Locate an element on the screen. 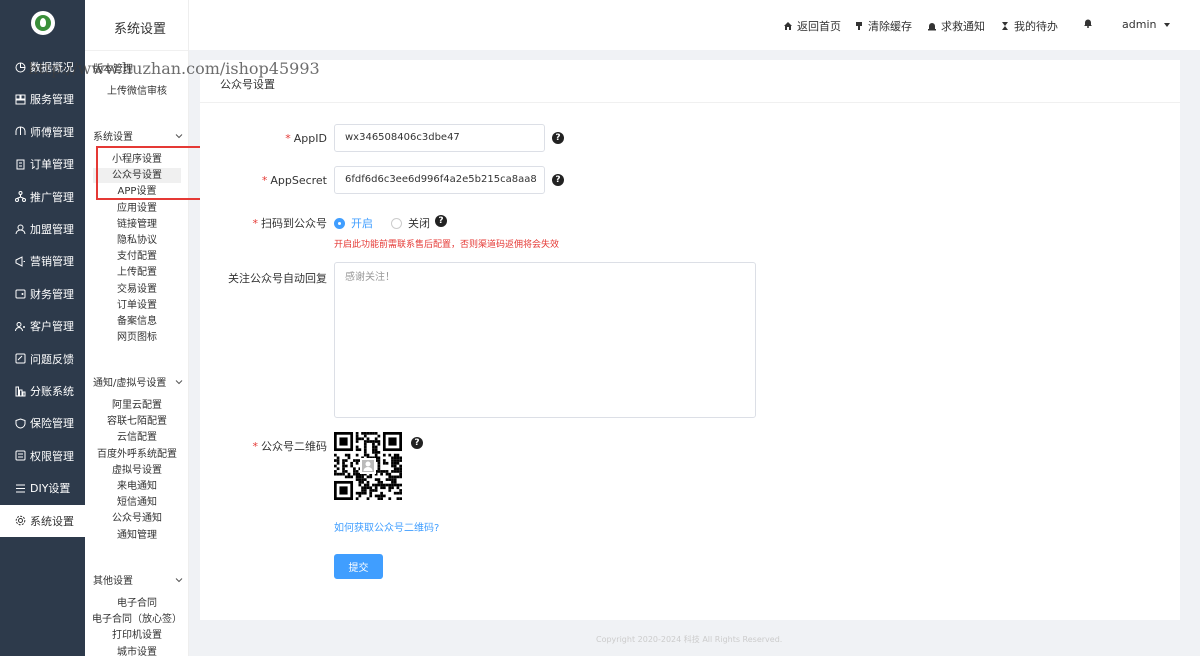  home-icon is located at coordinates (788, 26).